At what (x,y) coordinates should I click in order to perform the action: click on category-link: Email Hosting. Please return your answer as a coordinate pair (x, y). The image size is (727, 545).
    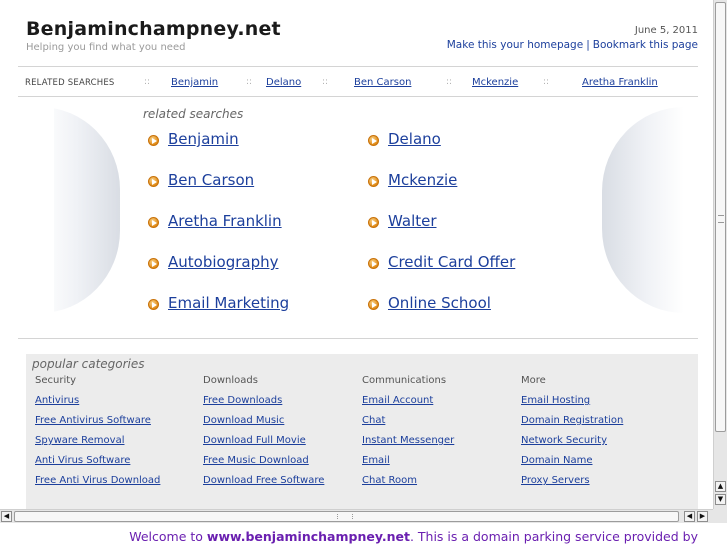
    Looking at the image, I should click on (601, 405).